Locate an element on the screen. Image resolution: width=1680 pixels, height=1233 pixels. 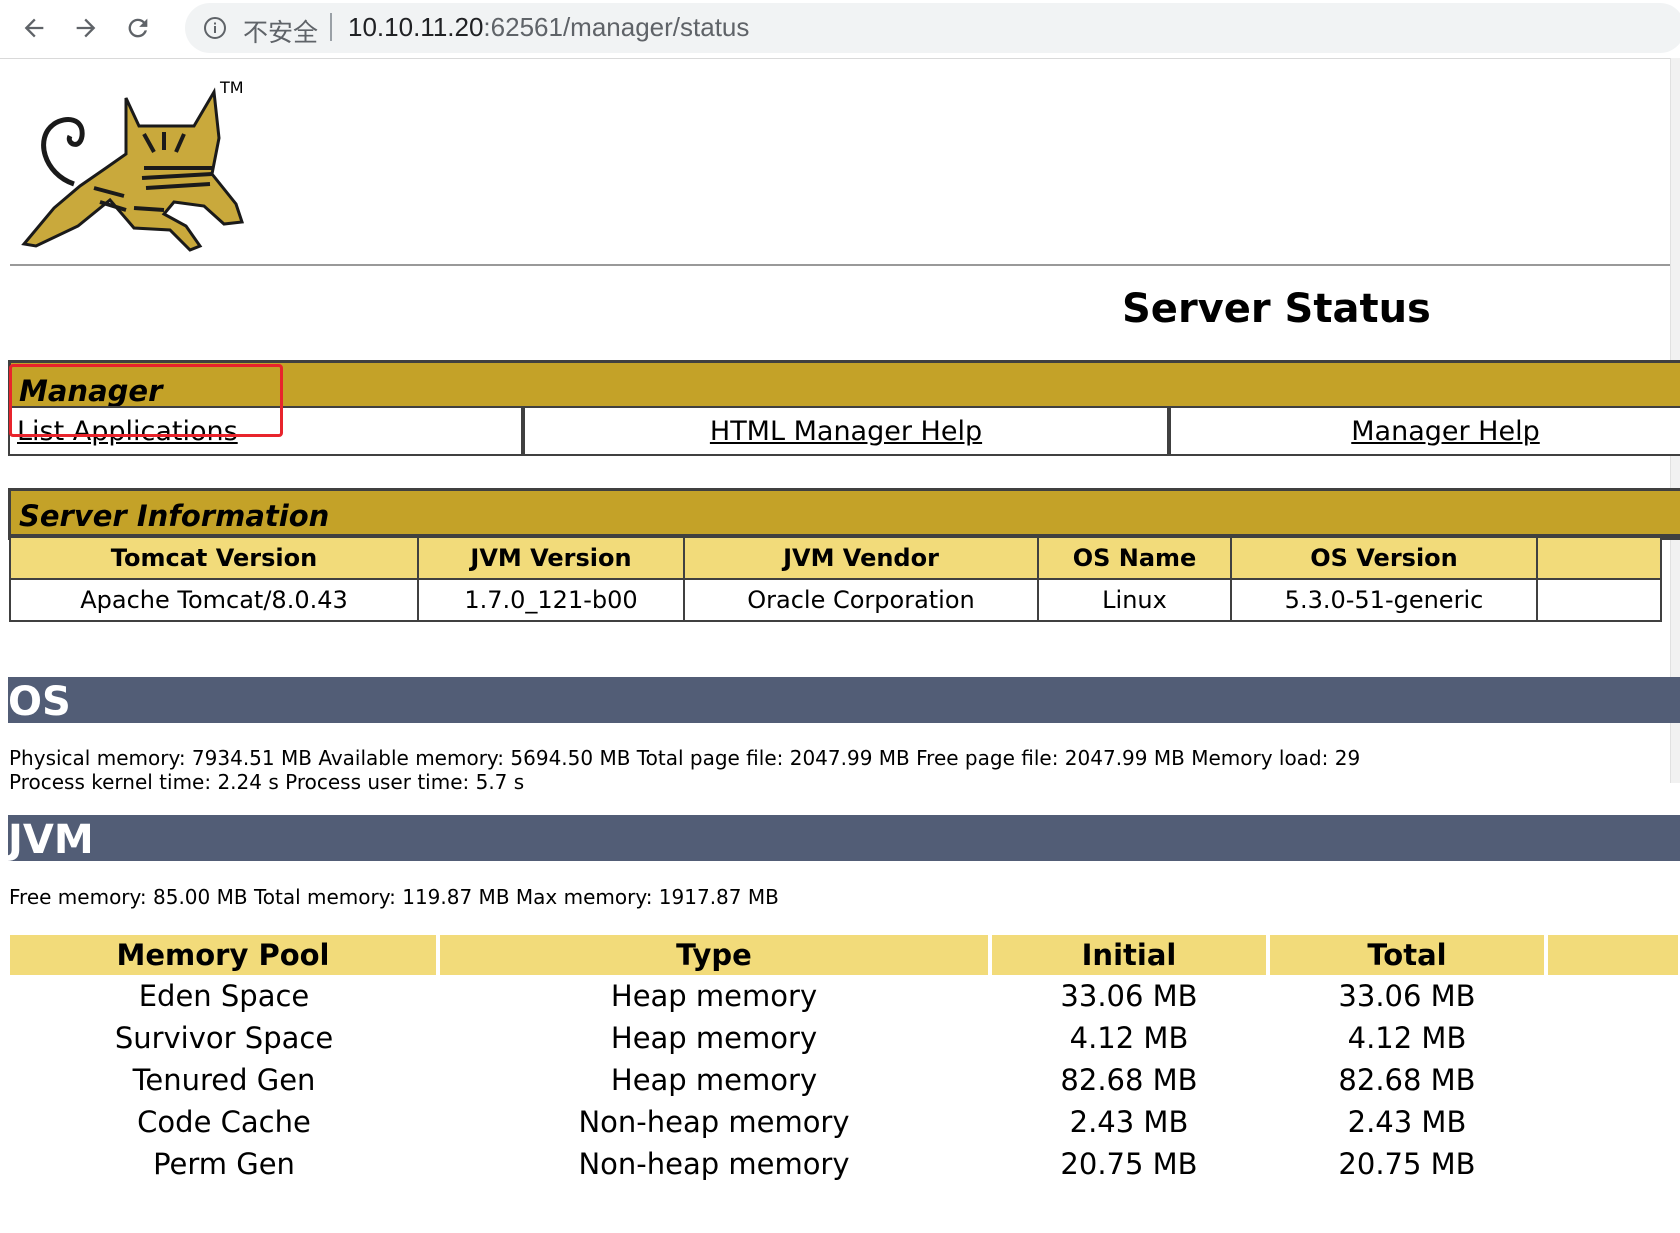
jvm-section-heading: JVM is located at coordinates (844, 838).